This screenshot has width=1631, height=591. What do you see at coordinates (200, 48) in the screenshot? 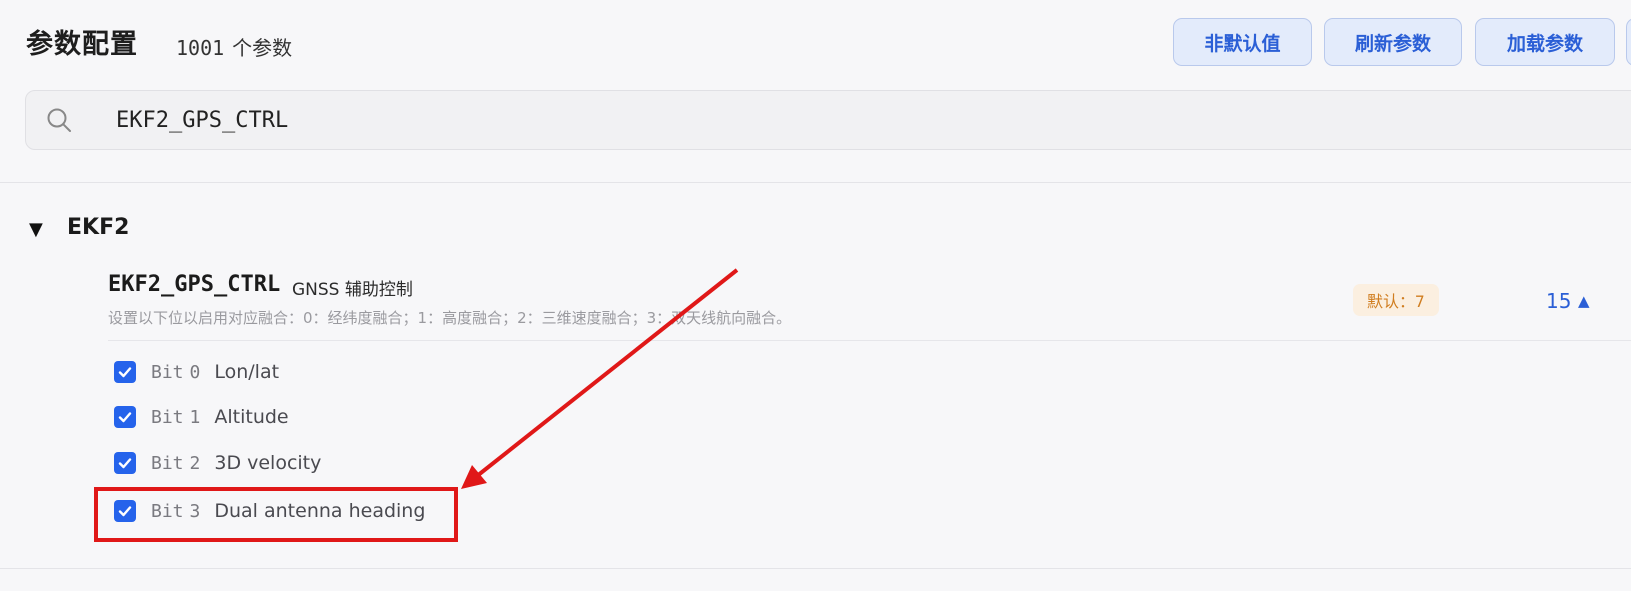
I see `param-count-value: 1001` at bounding box center [200, 48].